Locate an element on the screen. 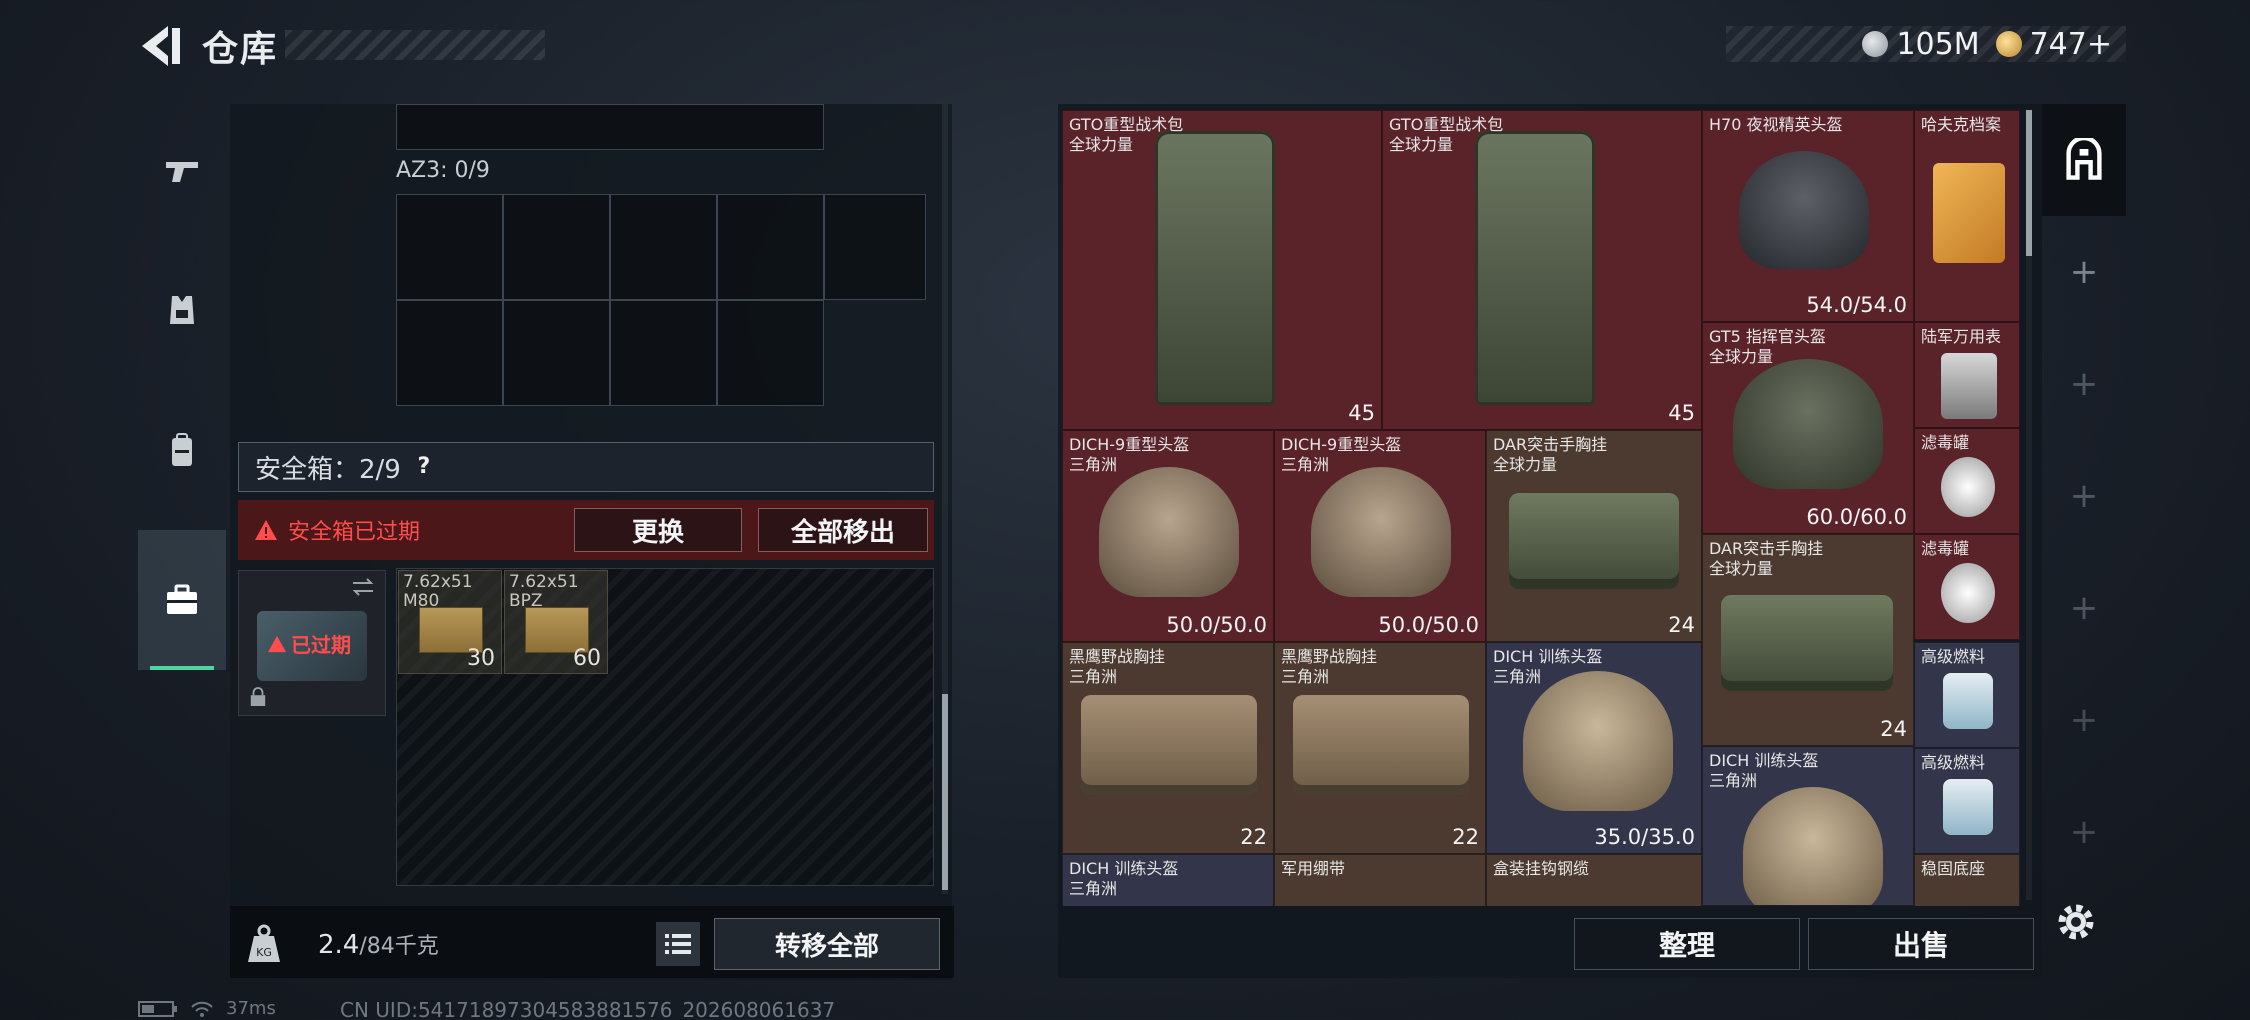  stash-scroll-thumb is located at coordinates (2029, 183).